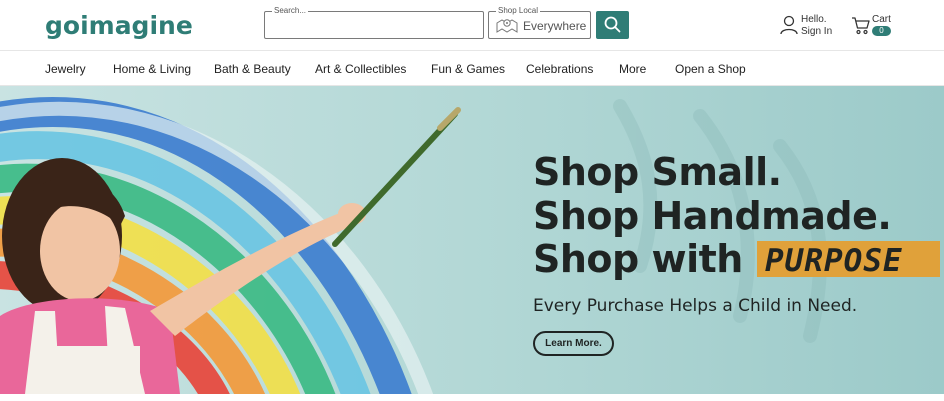  I want to click on sign-in-link: Sign In, so click(816, 31).